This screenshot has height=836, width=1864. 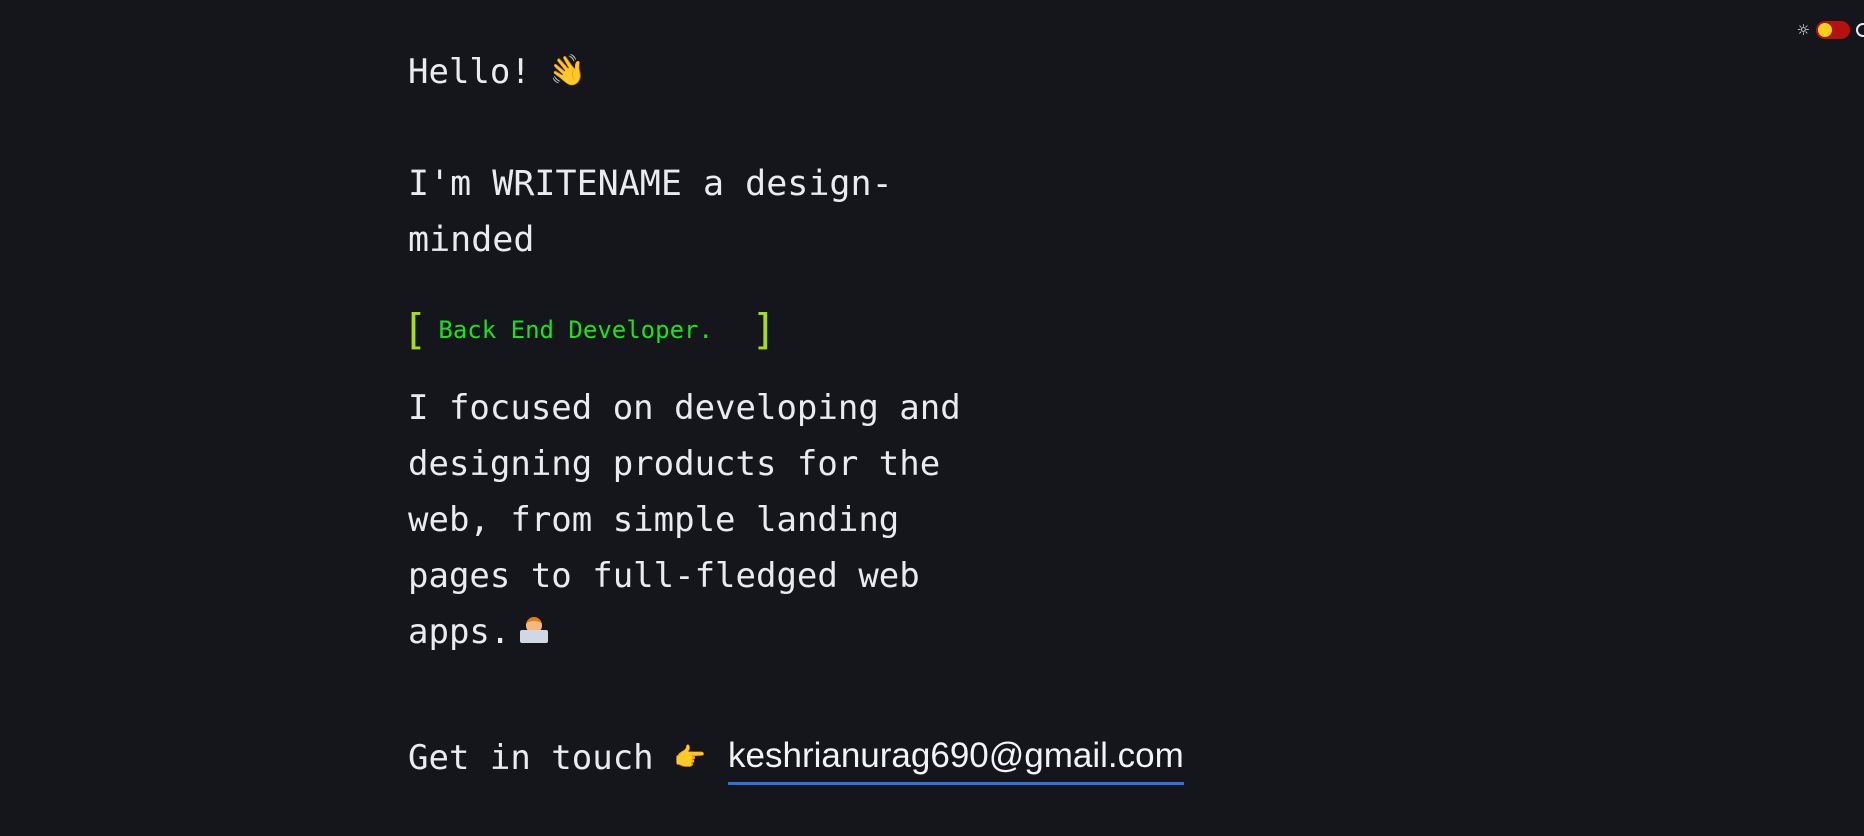 What do you see at coordinates (575, 330) in the screenshot?
I see `role-text: Back End Developer.` at bounding box center [575, 330].